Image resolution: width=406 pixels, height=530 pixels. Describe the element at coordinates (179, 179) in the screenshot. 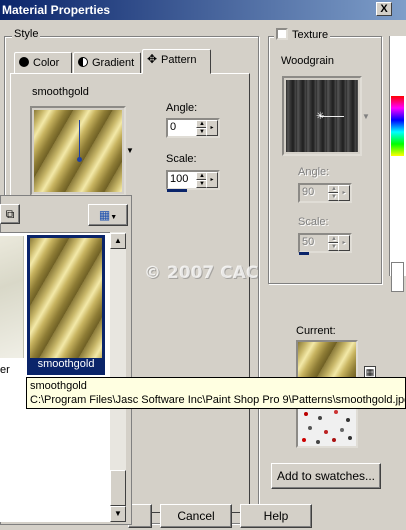

I see `scale-value: 100` at that location.